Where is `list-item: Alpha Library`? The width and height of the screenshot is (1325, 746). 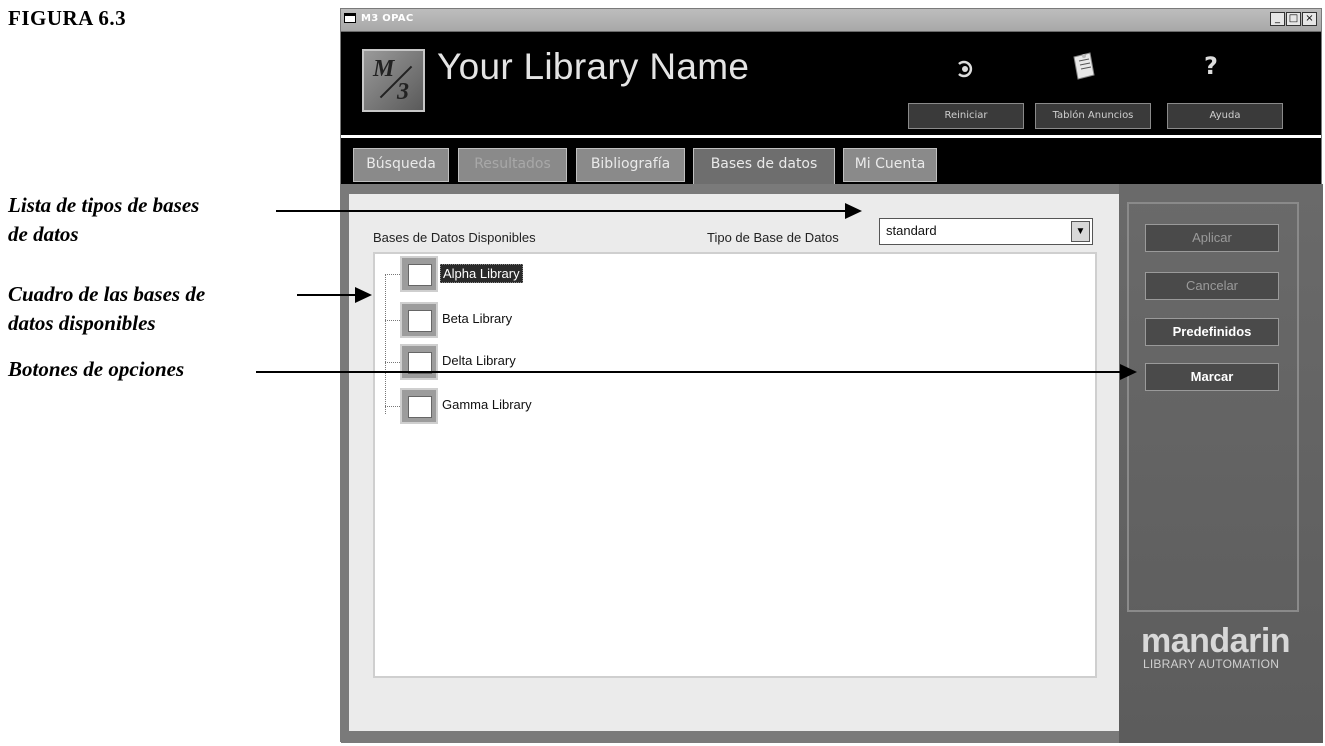
list-item: Alpha Library is located at coordinates (585, 274).